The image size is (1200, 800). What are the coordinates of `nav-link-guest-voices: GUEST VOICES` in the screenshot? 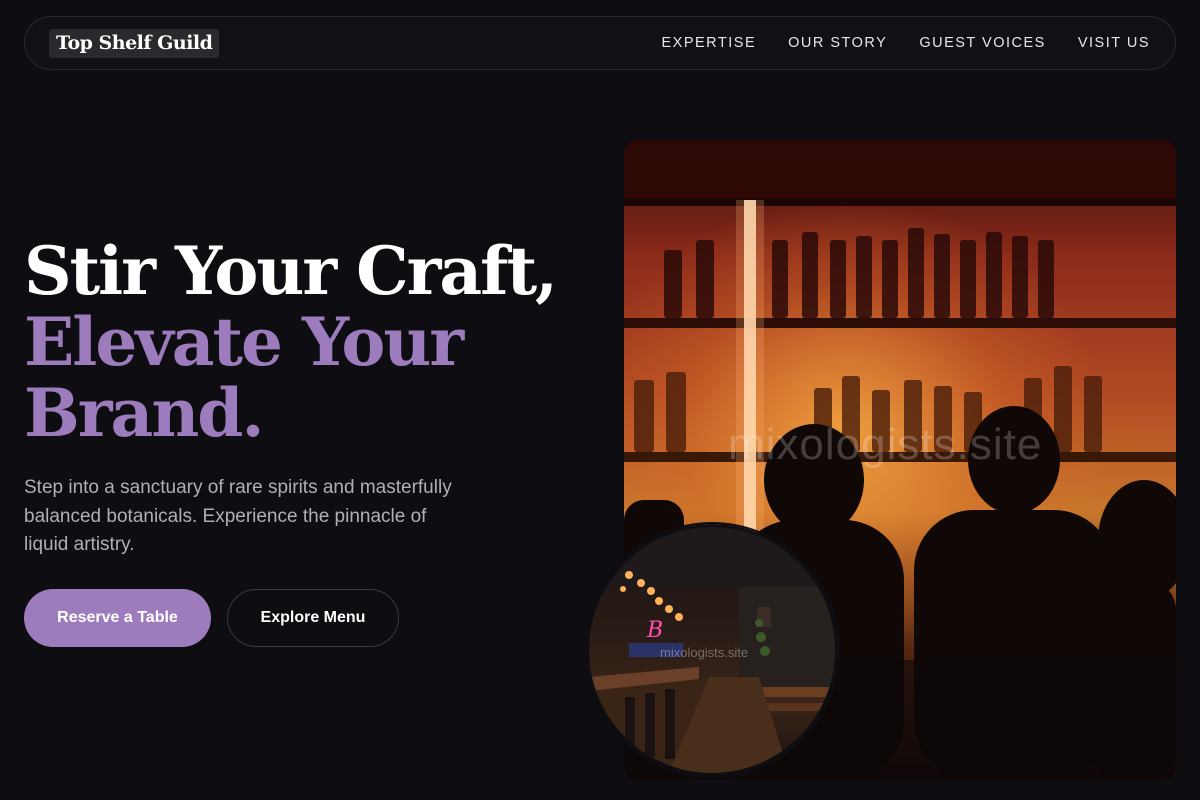 It's located at (982, 43).